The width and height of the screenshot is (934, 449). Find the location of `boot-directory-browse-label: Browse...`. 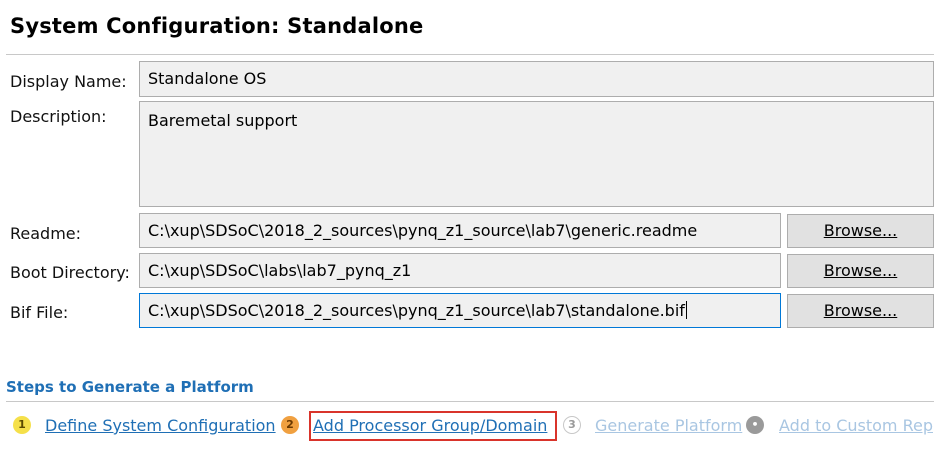

boot-directory-browse-label: Browse... is located at coordinates (860, 270).